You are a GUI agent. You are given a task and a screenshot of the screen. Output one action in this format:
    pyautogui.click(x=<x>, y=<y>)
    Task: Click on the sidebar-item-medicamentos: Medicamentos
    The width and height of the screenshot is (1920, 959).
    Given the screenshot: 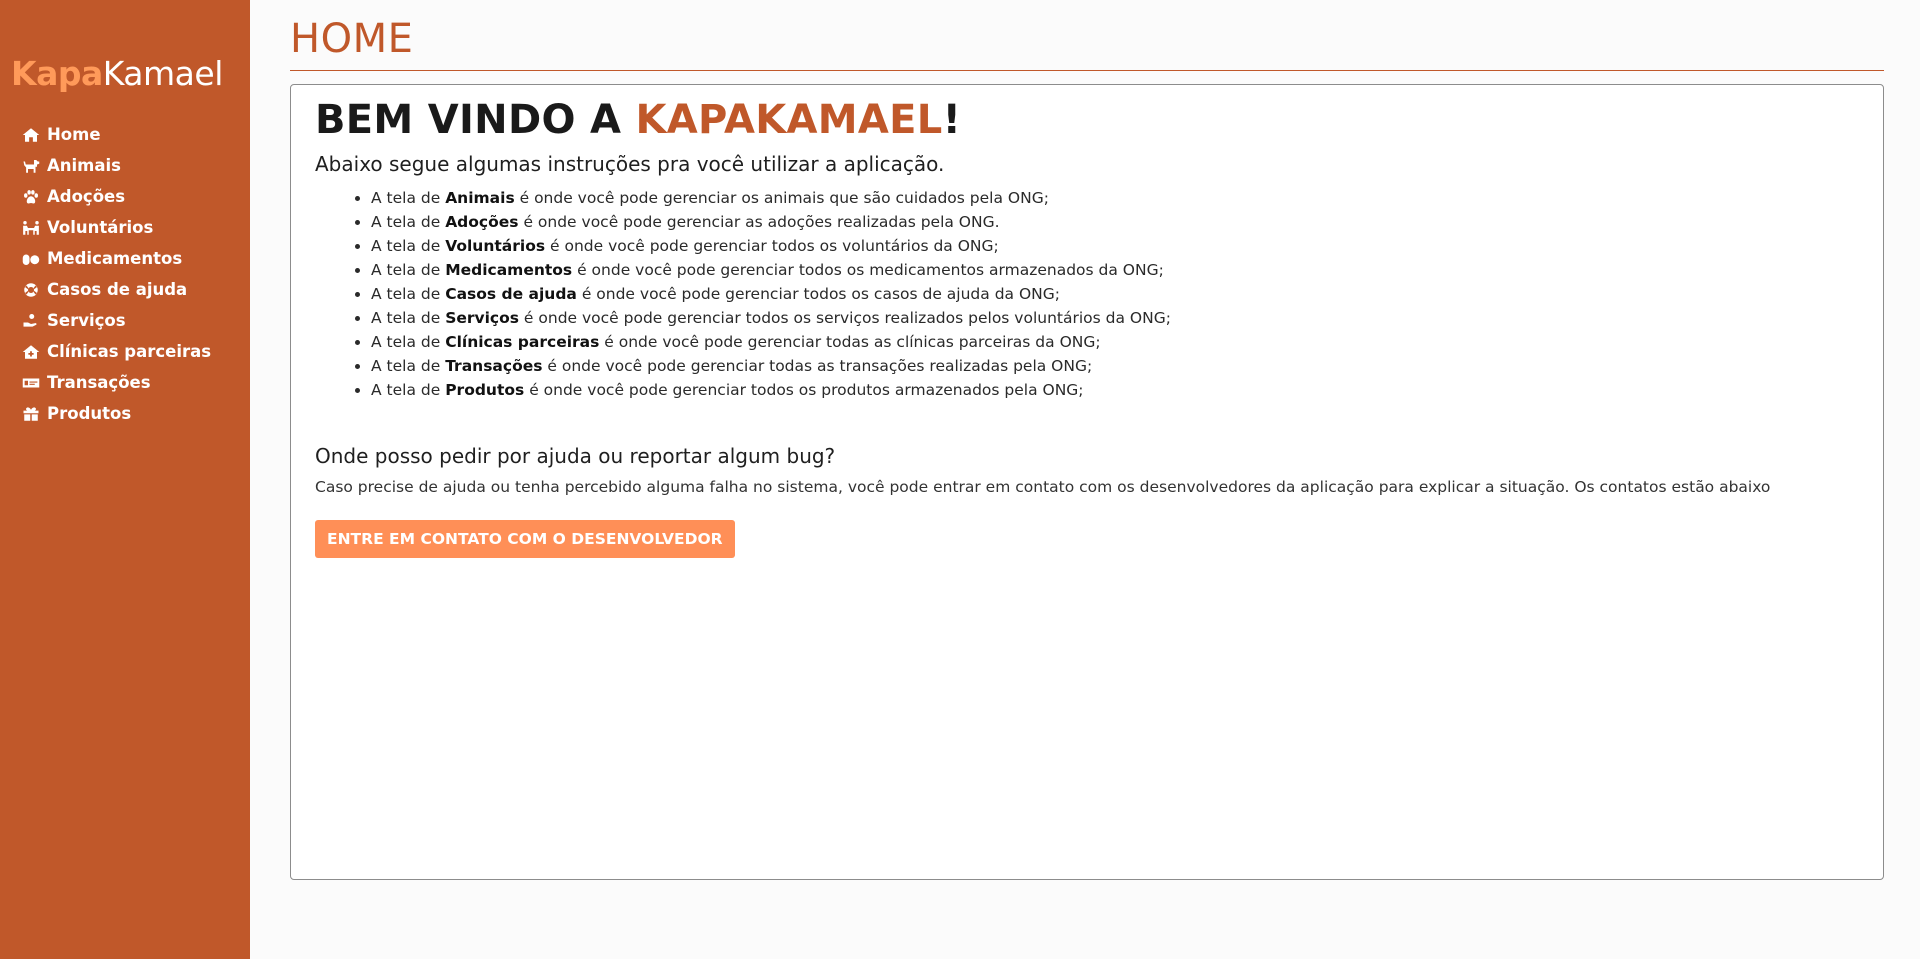 What is the action you would take?
    pyautogui.click(x=115, y=258)
    